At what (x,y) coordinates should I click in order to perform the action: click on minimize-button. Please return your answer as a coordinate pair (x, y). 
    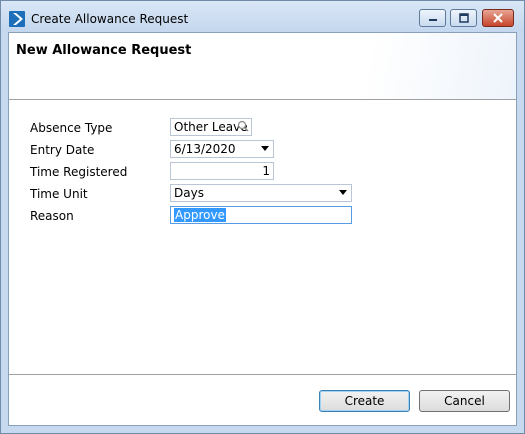
    Looking at the image, I should click on (432, 18).